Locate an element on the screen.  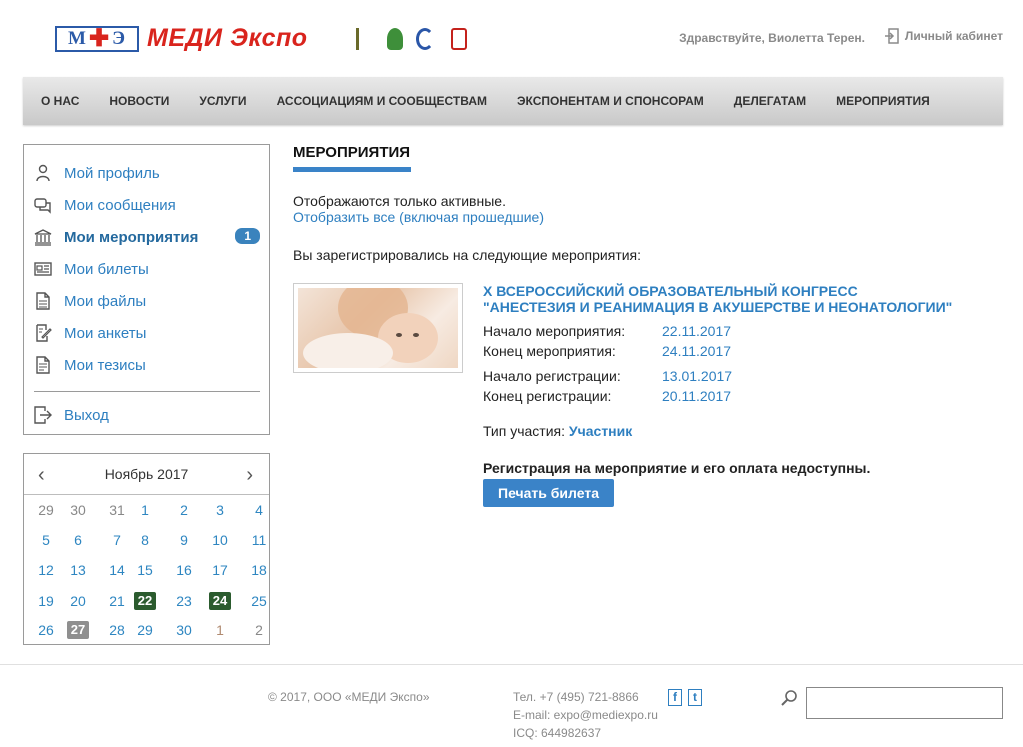
sidebar-item-forms: Мои анкеты is located at coordinates (147, 333).